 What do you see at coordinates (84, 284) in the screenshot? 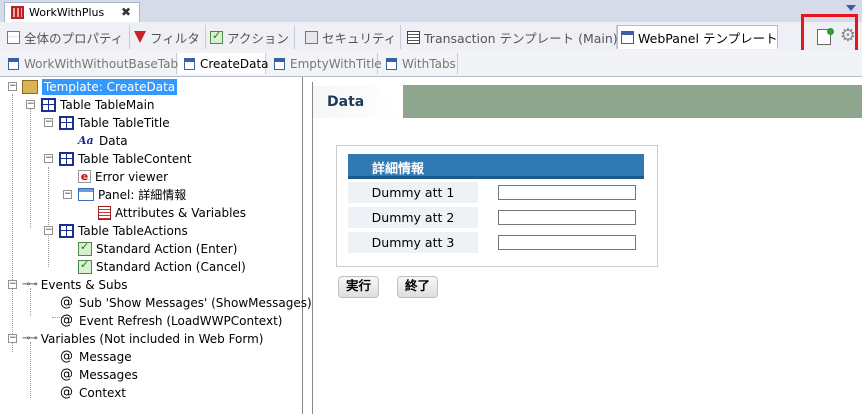
I see `tree-node-label: Events & Subs` at bounding box center [84, 284].